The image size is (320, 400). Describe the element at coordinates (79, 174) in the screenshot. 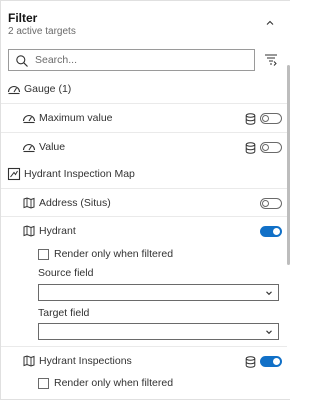

I see `group-map-label: Hydrant Inspection Map` at that location.